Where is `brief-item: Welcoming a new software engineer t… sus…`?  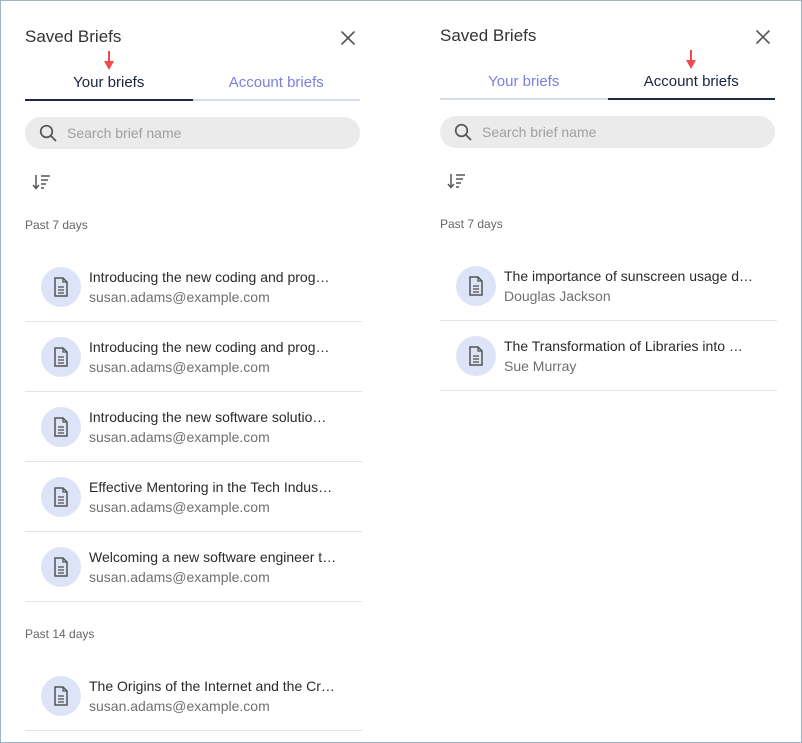
brief-item: Welcoming a new software engineer t… sus… is located at coordinates (193, 567).